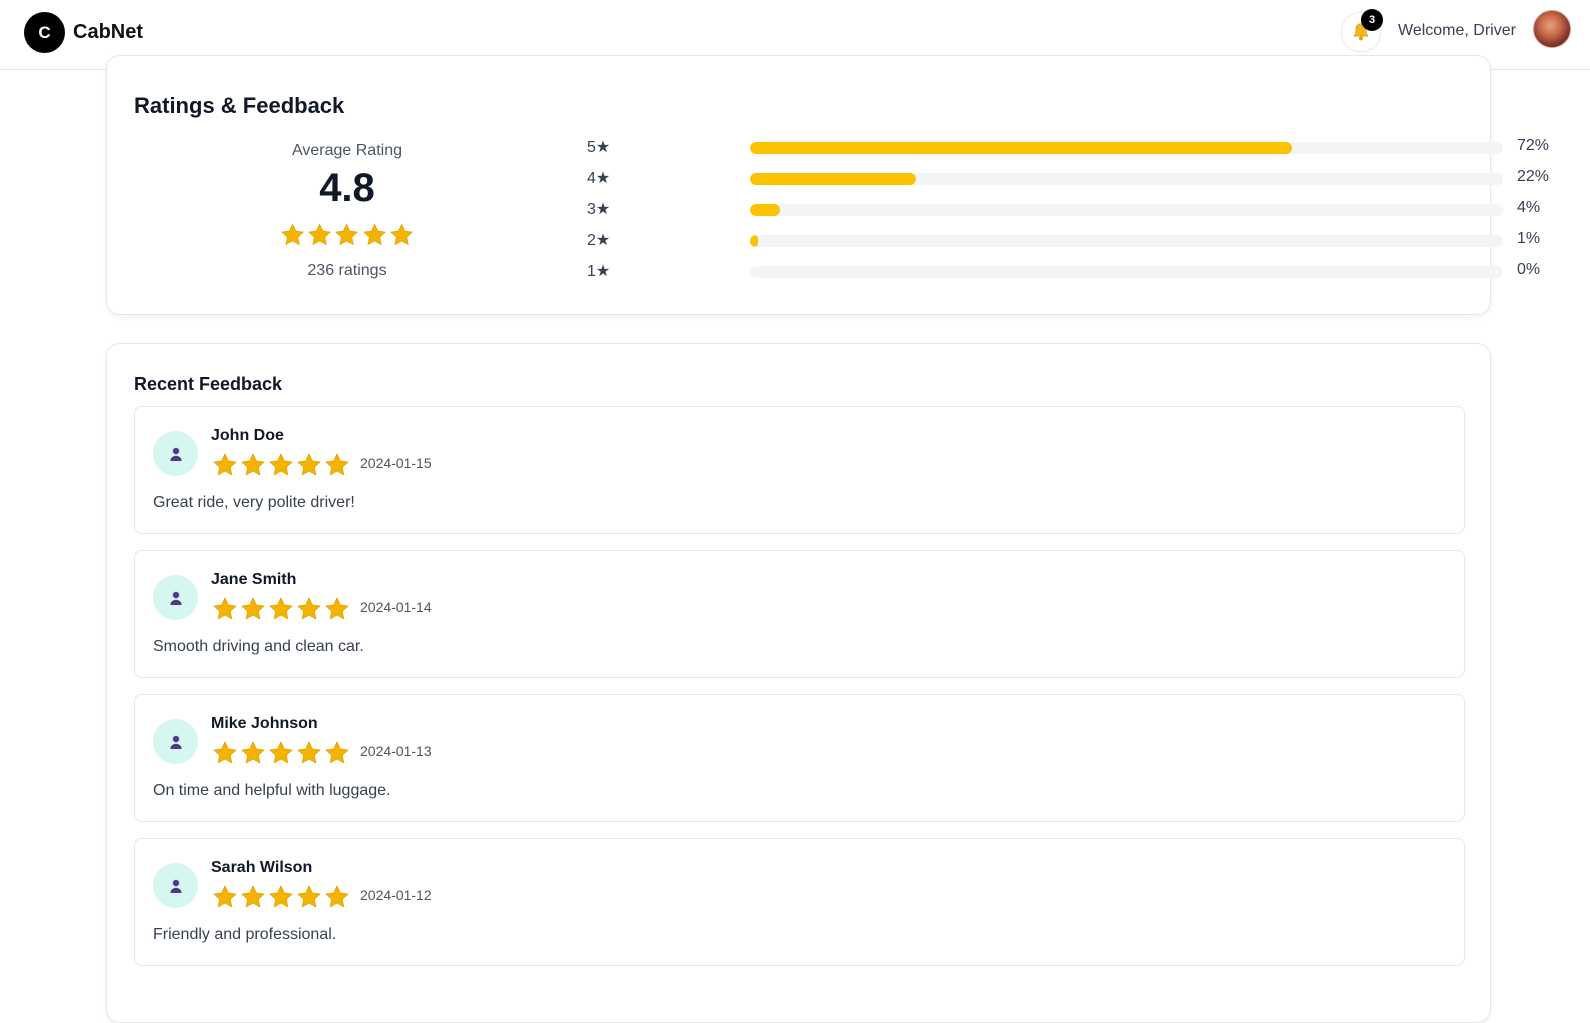  I want to click on rating-star-label: 1★, so click(599, 271).